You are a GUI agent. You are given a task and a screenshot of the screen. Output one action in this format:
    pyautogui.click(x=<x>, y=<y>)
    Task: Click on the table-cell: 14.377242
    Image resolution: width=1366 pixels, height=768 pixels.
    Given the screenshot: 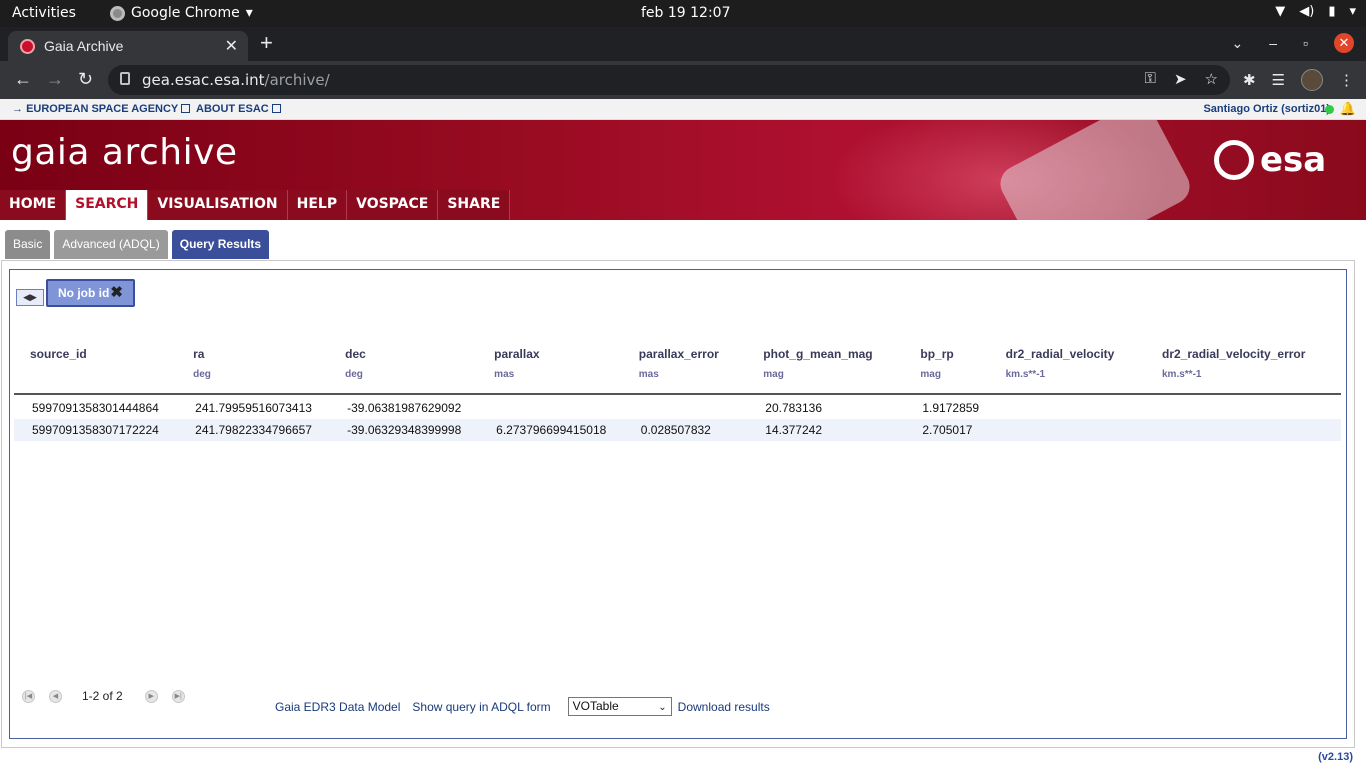 What is the action you would take?
    pyautogui.click(x=826, y=430)
    